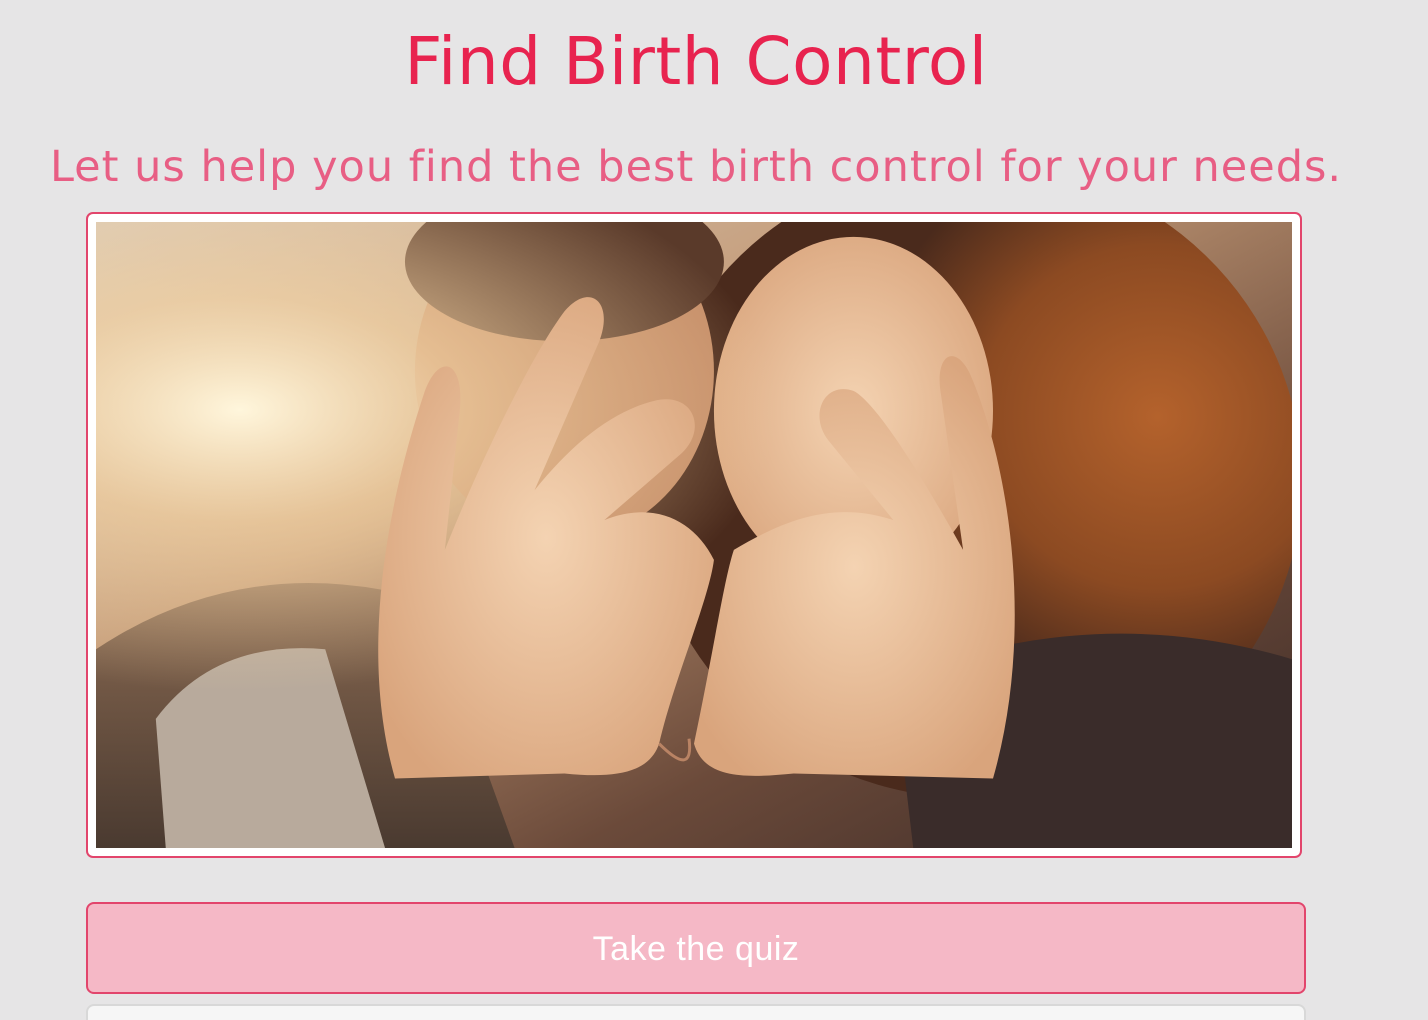 Image resolution: width=1428 pixels, height=1020 pixels. What do you see at coordinates (696, 1012) in the screenshot?
I see `next-card` at bounding box center [696, 1012].